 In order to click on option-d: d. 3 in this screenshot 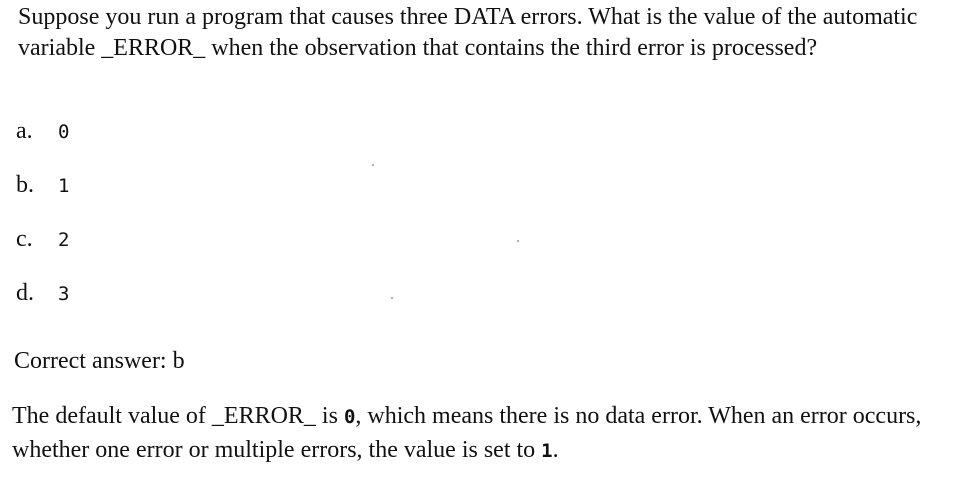, I will do `click(42, 307)`.